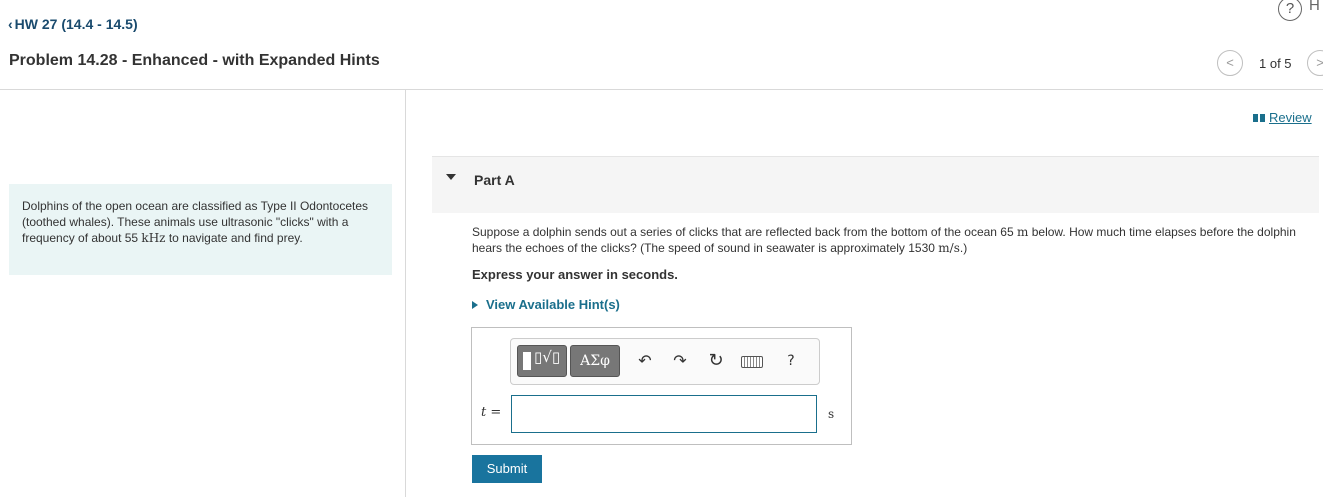  What do you see at coordinates (494, 412) in the screenshot?
I see `equals-sign: =` at bounding box center [494, 412].